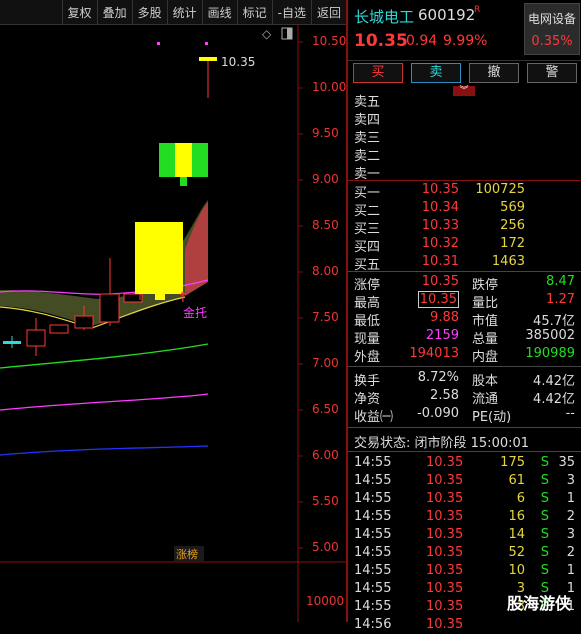 This screenshot has width=581, height=634. What do you see at coordinates (329, 41) in the screenshot?
I see `price-tick-1050: 10.50` at bounding box center [329, 41].